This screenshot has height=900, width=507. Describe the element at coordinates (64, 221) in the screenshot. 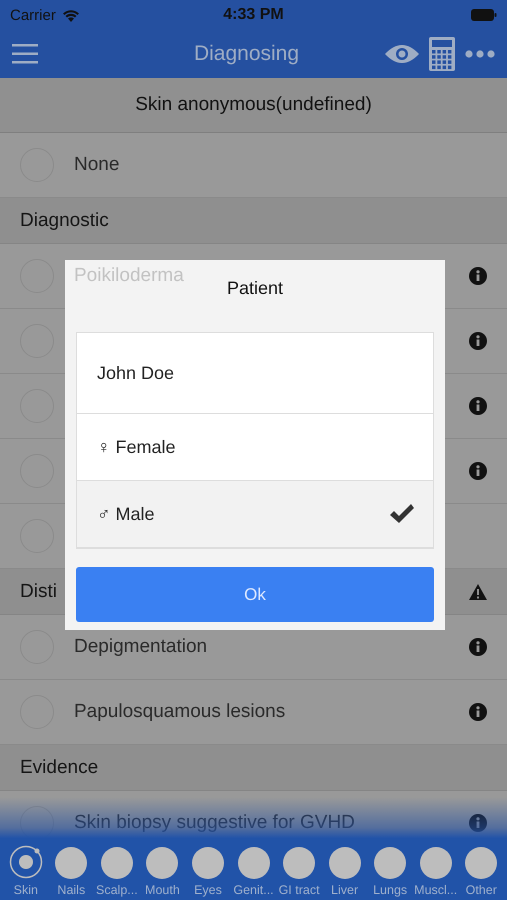

I see `section-title: Diagnostic` at that location.